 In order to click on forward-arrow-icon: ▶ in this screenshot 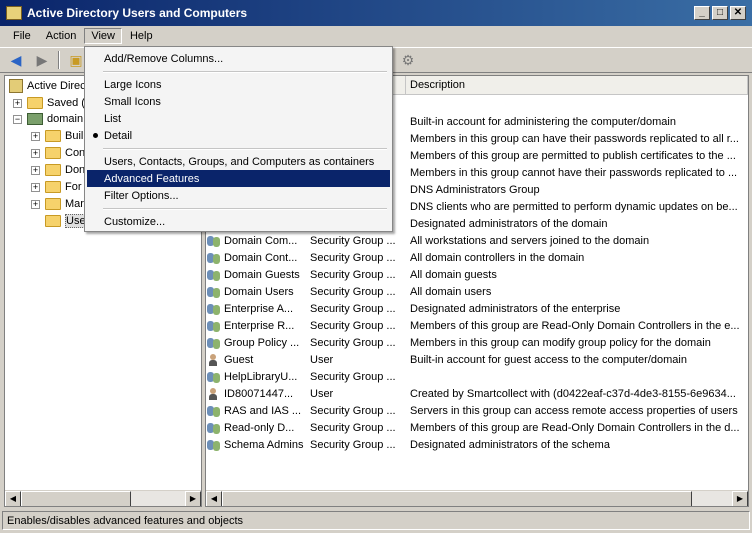, I will do `click(42, 60)`.